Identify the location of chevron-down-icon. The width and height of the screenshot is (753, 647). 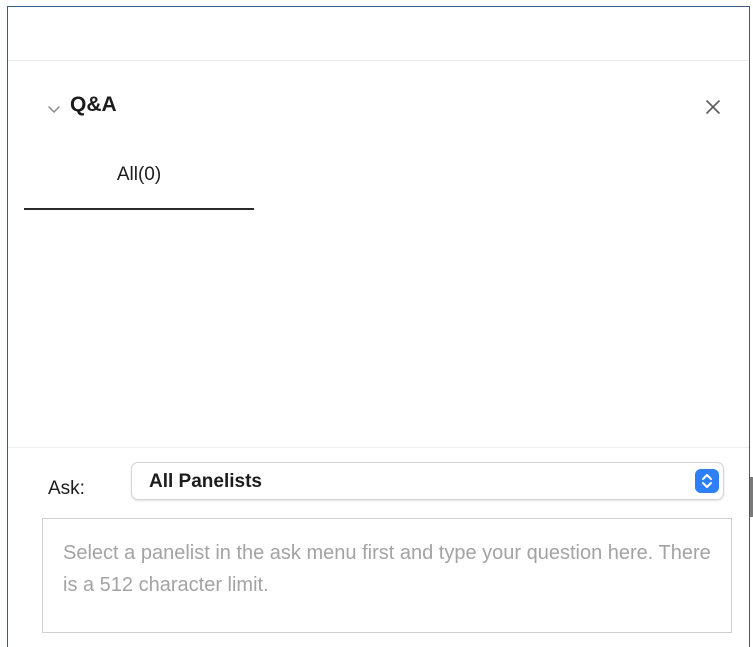
(54, 109).